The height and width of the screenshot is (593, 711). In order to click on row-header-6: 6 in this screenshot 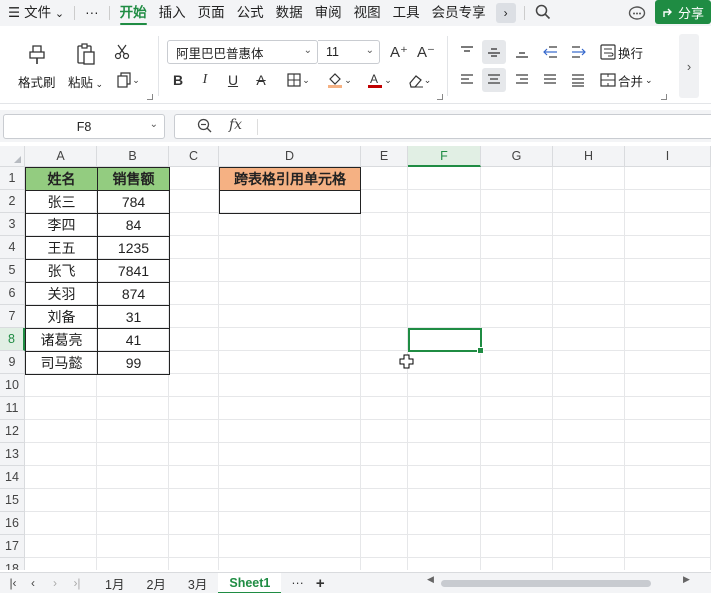, I will do `click(12, 293)`.